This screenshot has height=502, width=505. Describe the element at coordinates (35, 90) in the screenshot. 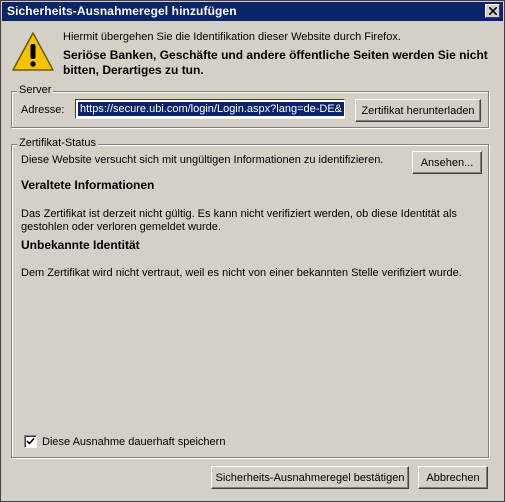

I see `server-legend: Server` at that location.